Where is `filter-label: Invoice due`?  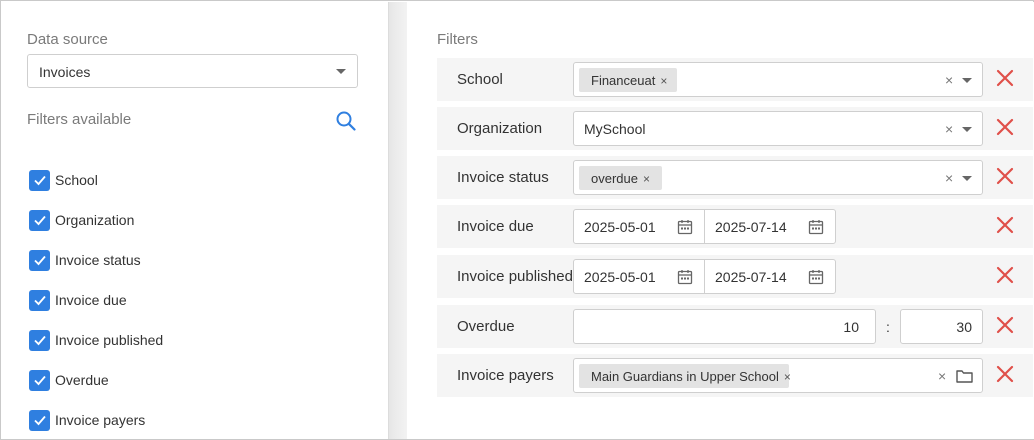
filter-label: Invoice due is located at coordinates (495, 226).